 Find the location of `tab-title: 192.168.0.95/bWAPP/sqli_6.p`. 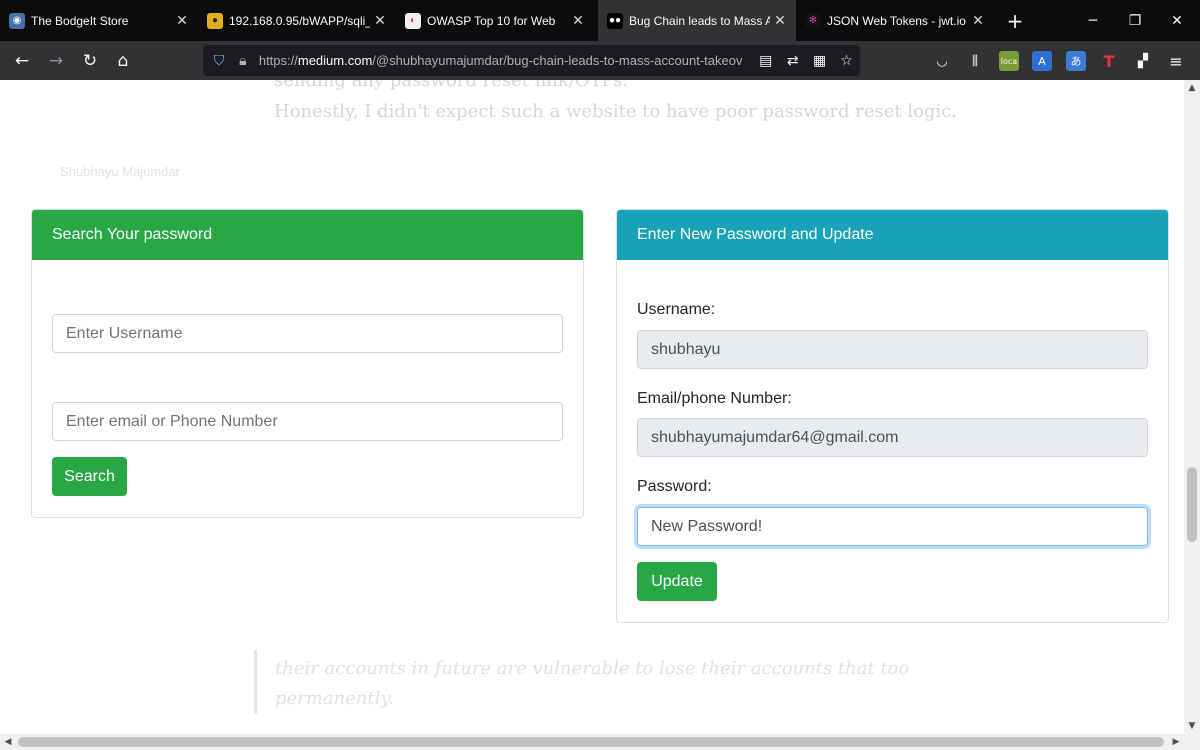

tab-title: 192.168.0.95/bWAPP/sqli_6.p is located at coordinates (299, 20).